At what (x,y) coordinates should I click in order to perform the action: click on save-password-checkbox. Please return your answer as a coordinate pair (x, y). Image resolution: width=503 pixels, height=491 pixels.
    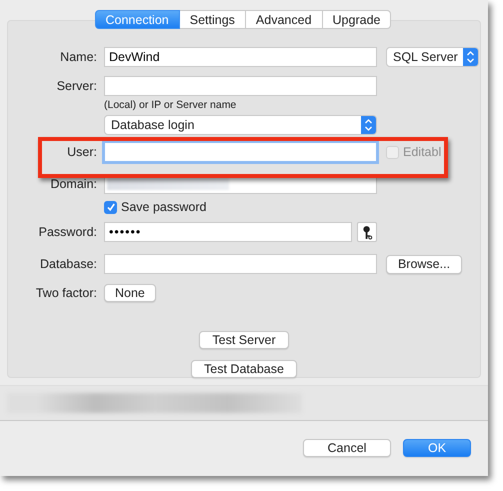
    Looking at the image, I should click on (110, 207).